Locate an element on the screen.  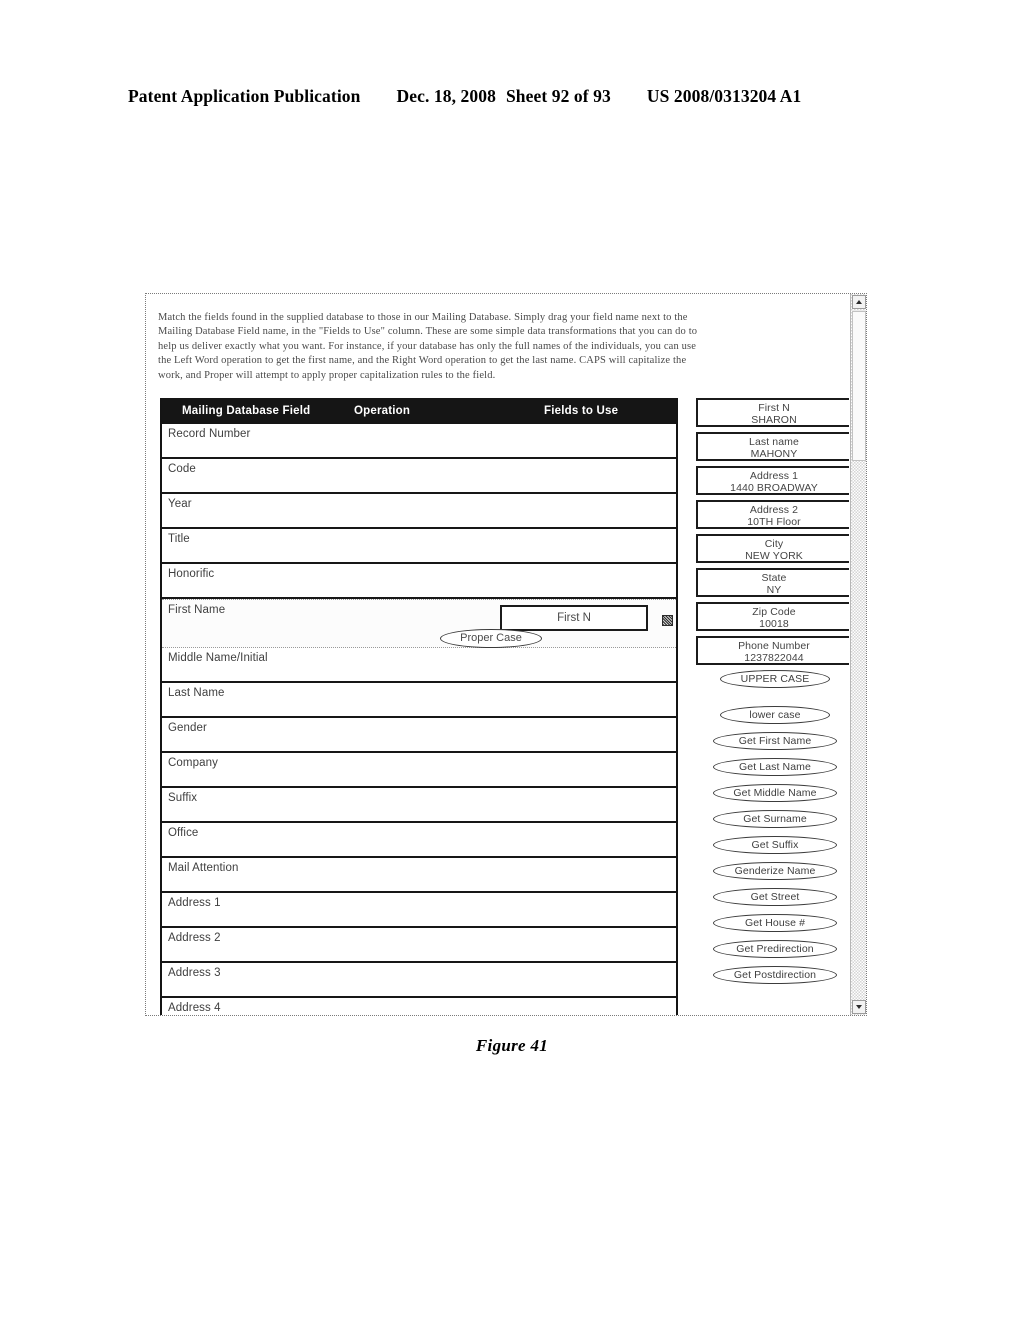
assigned-operation-pill: Proper Case is located at coordinates (491, 638).